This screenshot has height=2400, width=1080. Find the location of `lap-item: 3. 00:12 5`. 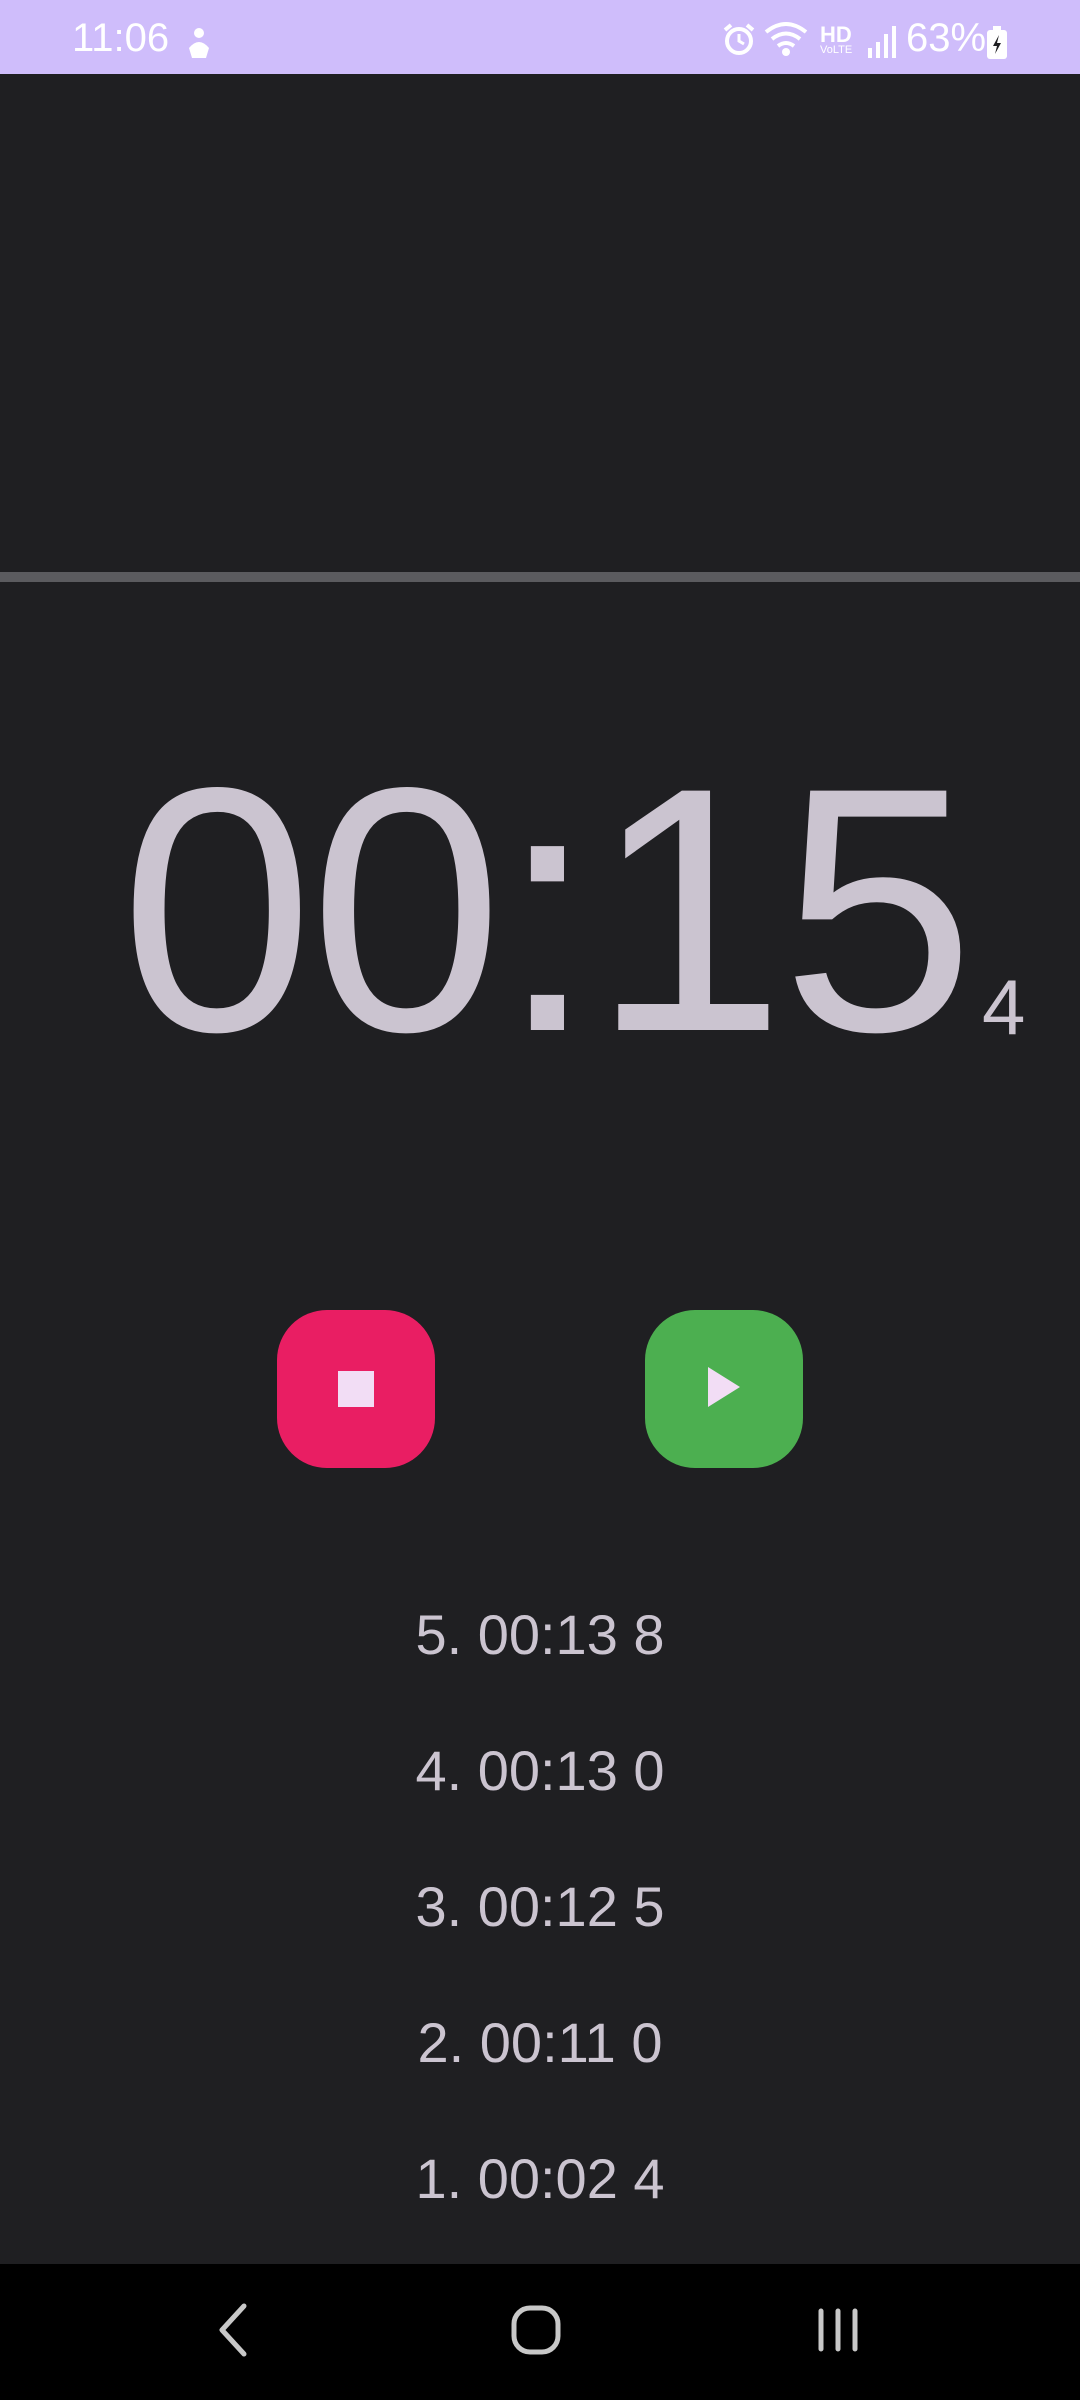

lap-item: 3. 00:12 5 is located at coordinates (540, 1906).